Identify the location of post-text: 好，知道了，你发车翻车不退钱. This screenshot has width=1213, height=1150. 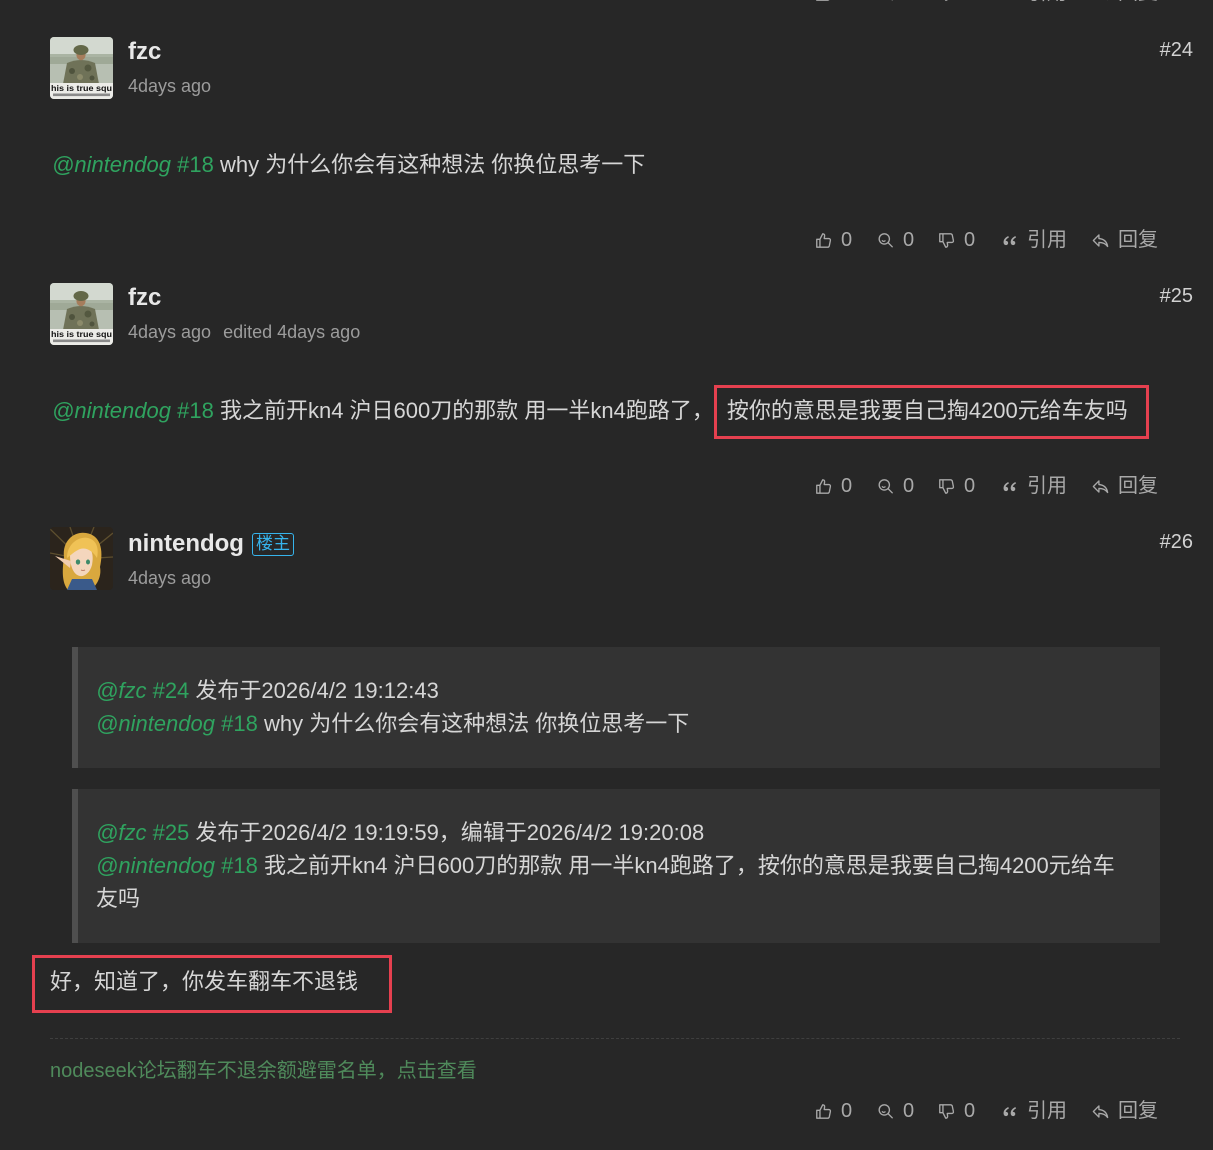
(204, 981).